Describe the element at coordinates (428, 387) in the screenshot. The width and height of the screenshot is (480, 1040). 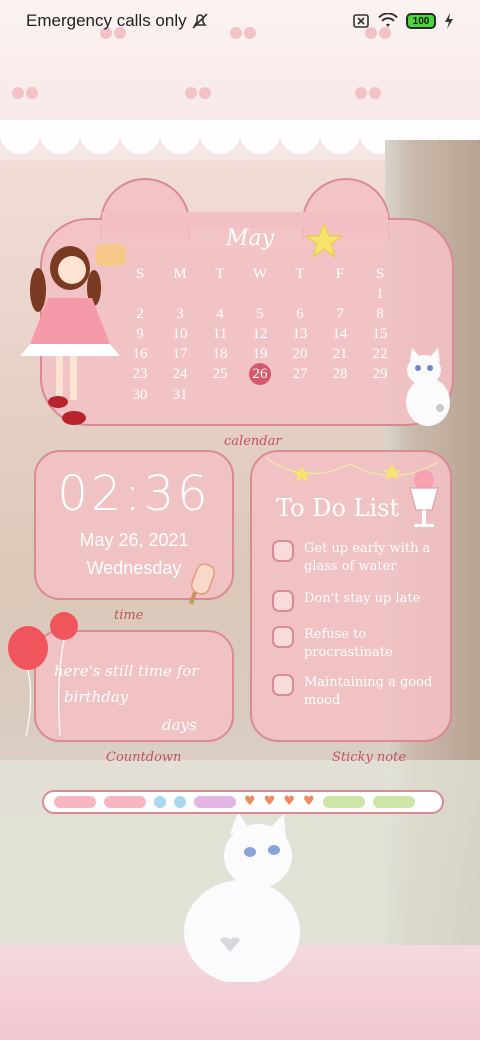
I see `kitten-illustration` at that location.